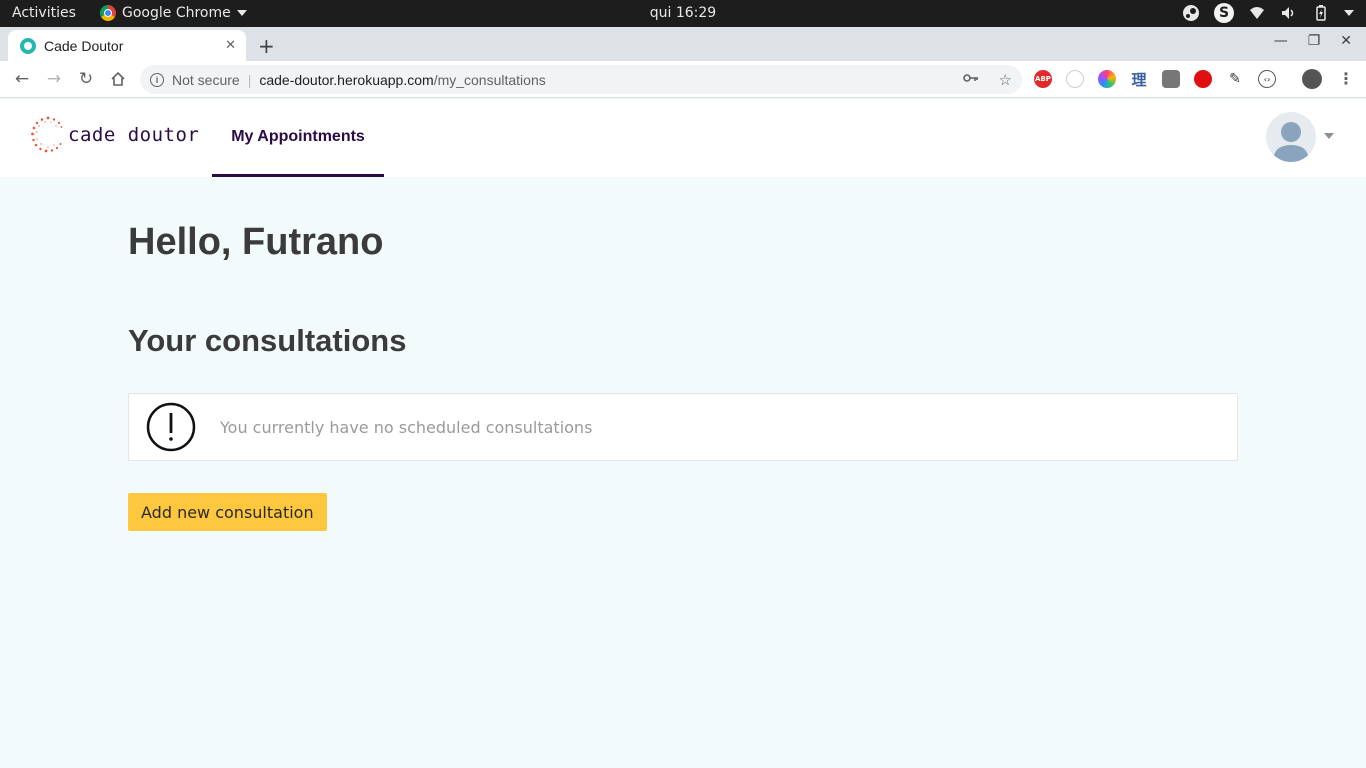  Describe the element at coordinates (1191, 13) in the screenshot. I see `steam-icon` at that location.